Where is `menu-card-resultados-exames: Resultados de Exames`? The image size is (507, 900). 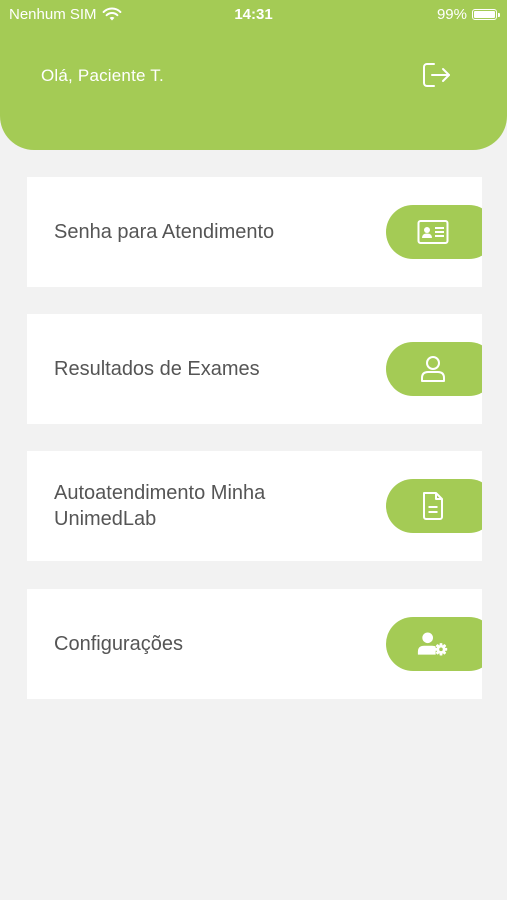 menu-card-resultados-exames: Resultados de Exames is located at coordinates (254, 369).